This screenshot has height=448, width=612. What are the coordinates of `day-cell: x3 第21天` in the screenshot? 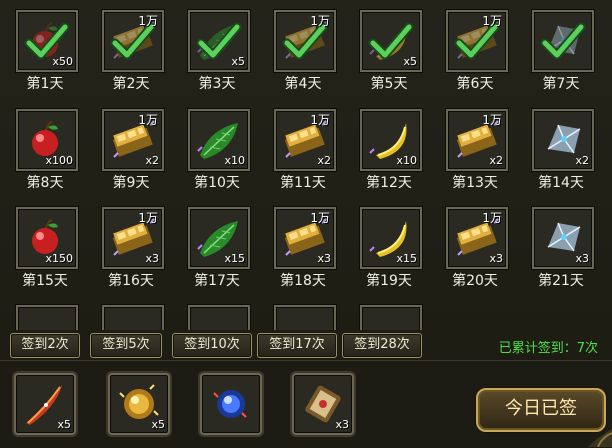 It's located at (561, 247).